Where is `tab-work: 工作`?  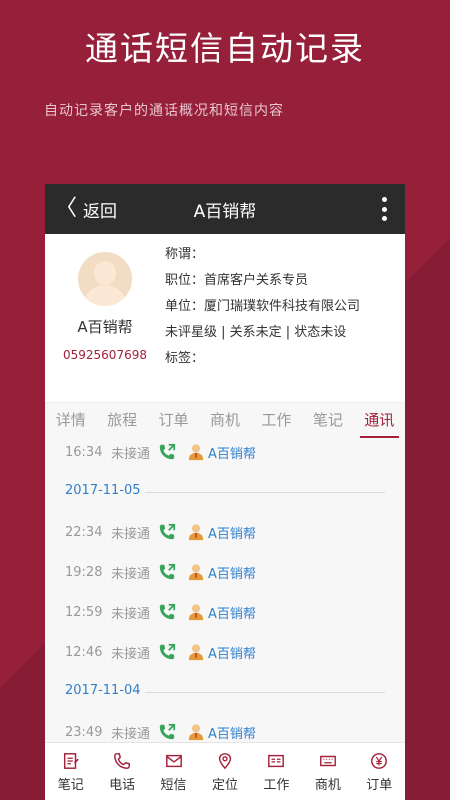 tab-work: 工作 is located at coordinates (276, 421).